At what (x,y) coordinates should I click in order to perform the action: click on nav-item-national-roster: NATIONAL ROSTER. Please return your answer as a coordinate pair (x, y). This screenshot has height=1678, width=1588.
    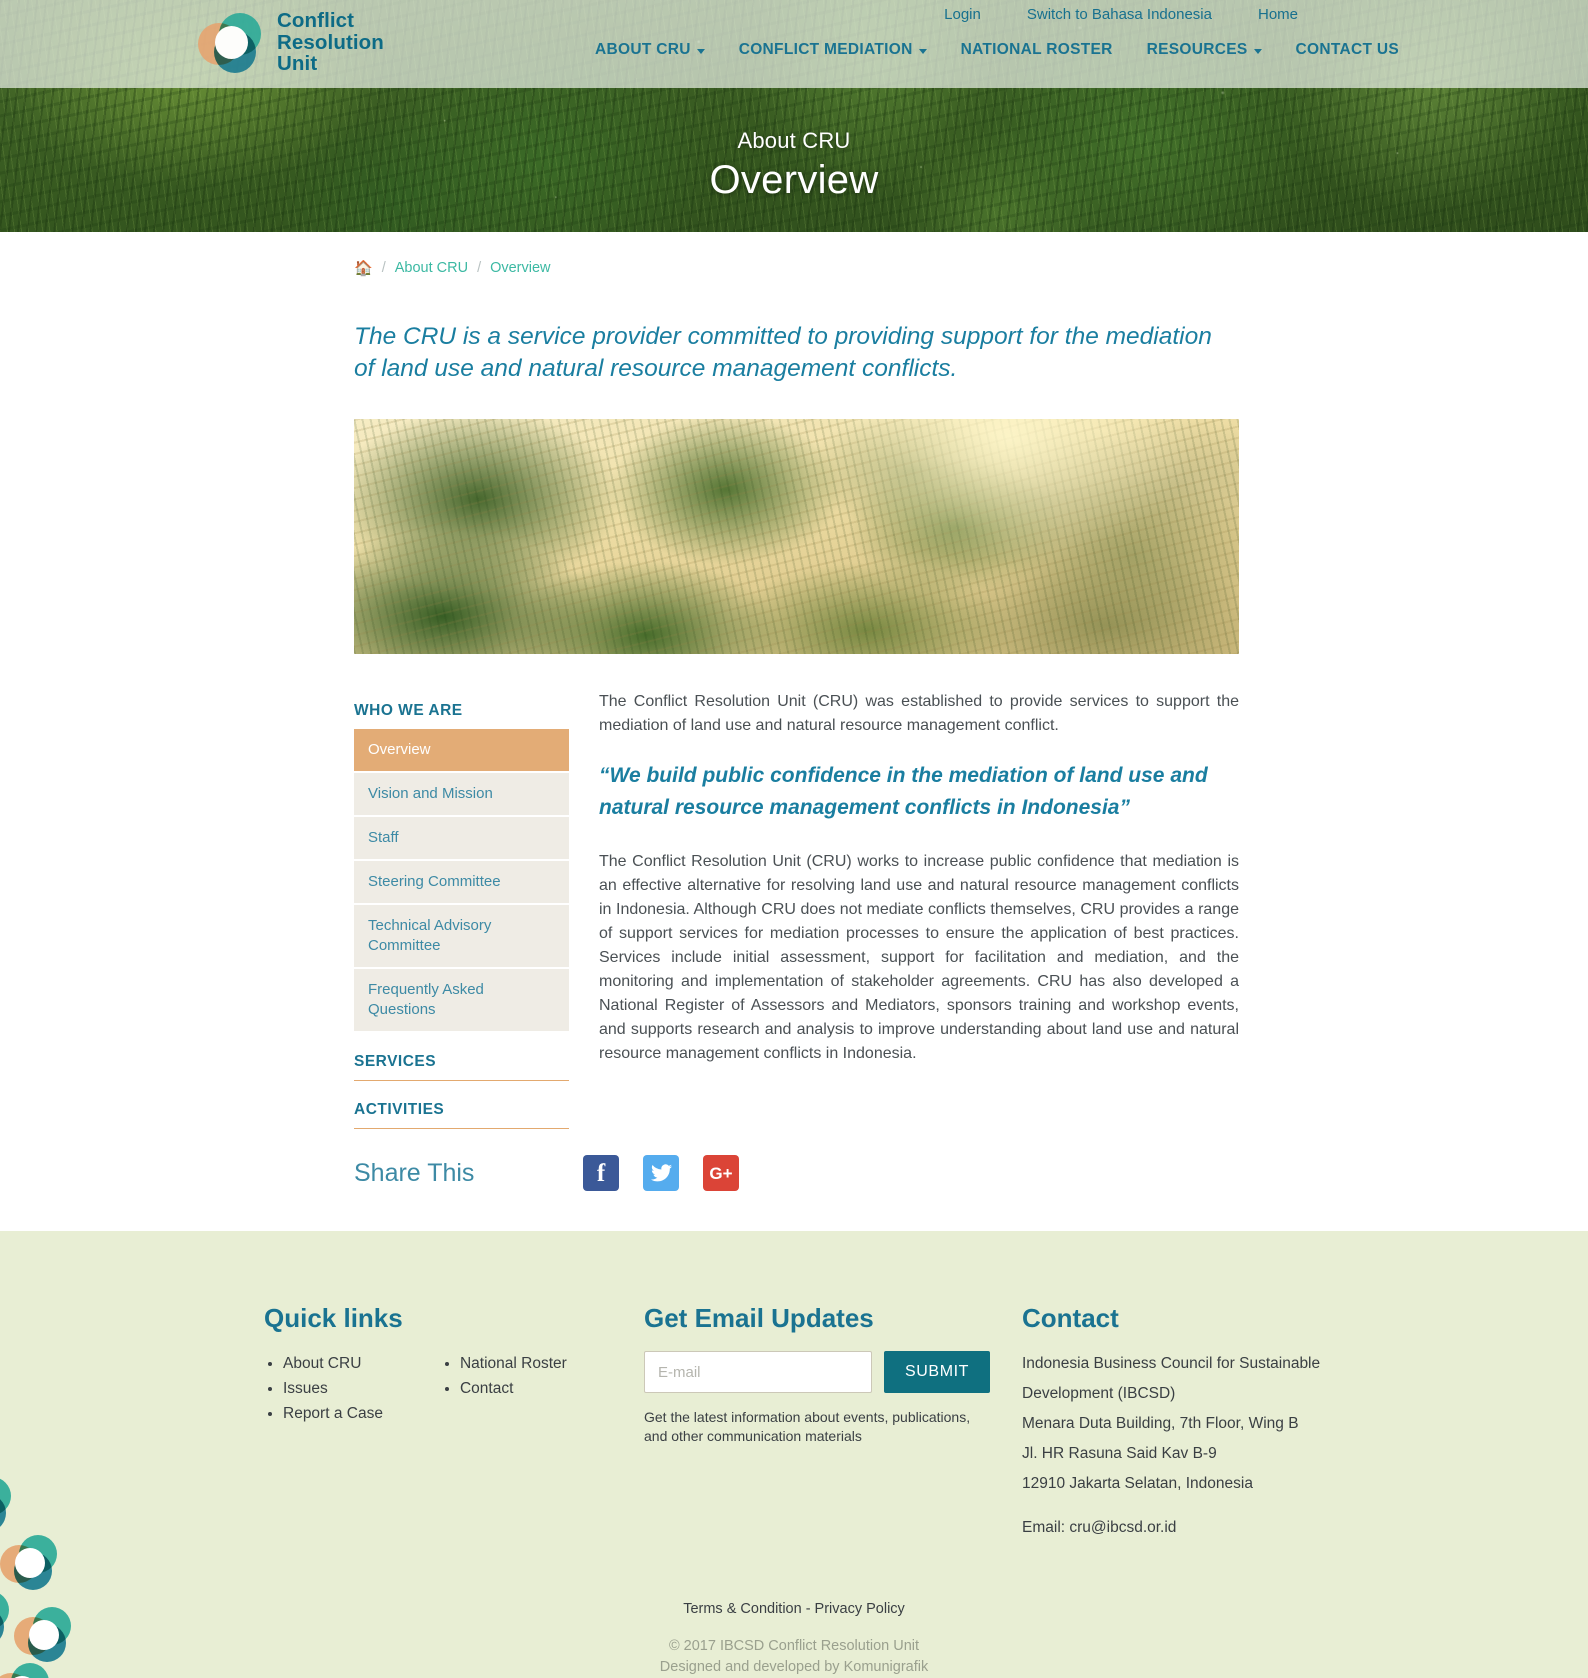
    Looking at the image, I should click on (1037, 50).